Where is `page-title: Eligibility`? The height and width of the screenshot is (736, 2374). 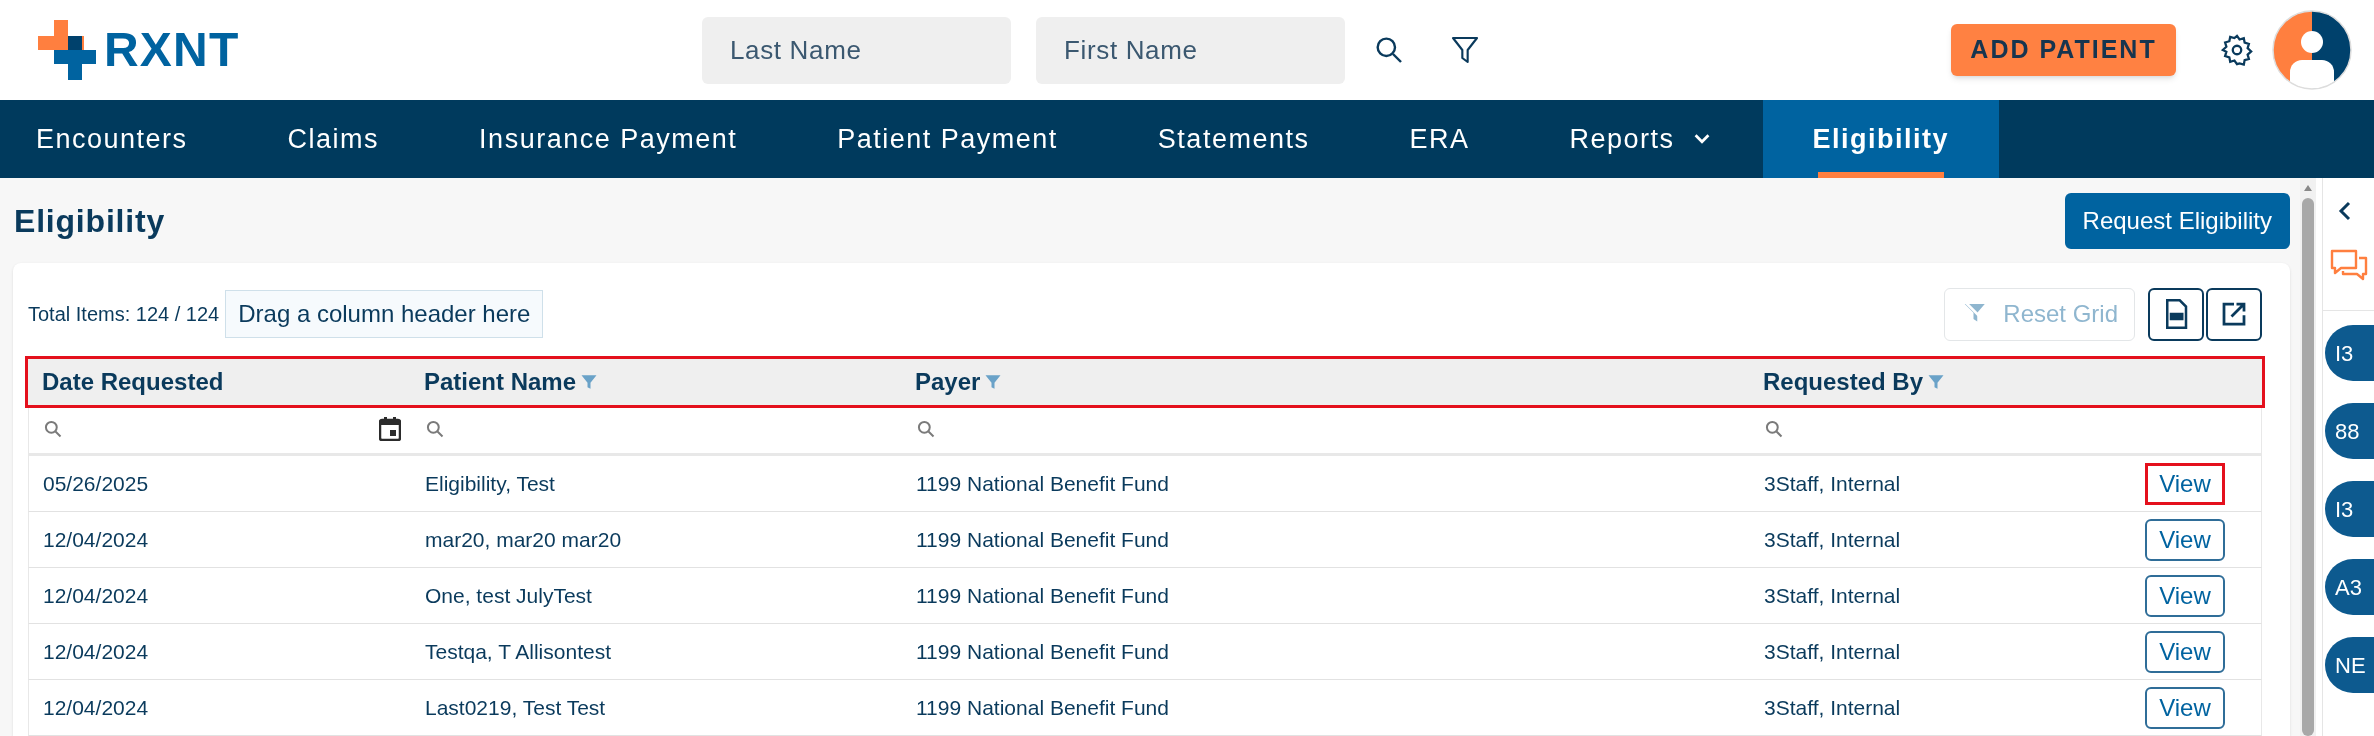 page-title: Eligibility is located at coordinates (90, 221).